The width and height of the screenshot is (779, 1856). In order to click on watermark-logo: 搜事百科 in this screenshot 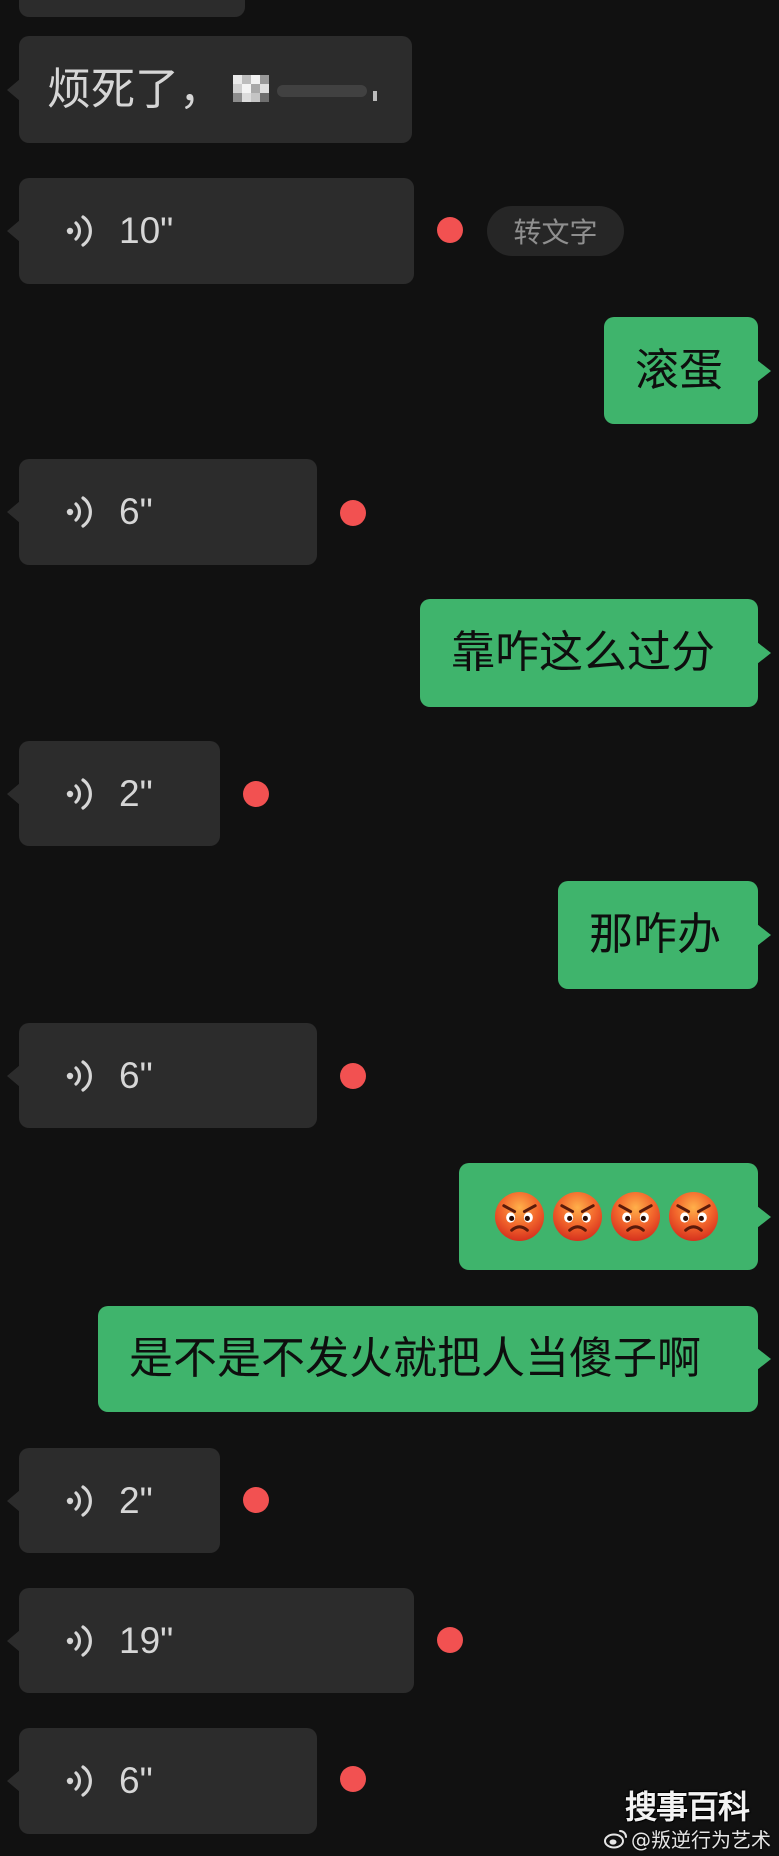, I will do `click(687, 1807)`.